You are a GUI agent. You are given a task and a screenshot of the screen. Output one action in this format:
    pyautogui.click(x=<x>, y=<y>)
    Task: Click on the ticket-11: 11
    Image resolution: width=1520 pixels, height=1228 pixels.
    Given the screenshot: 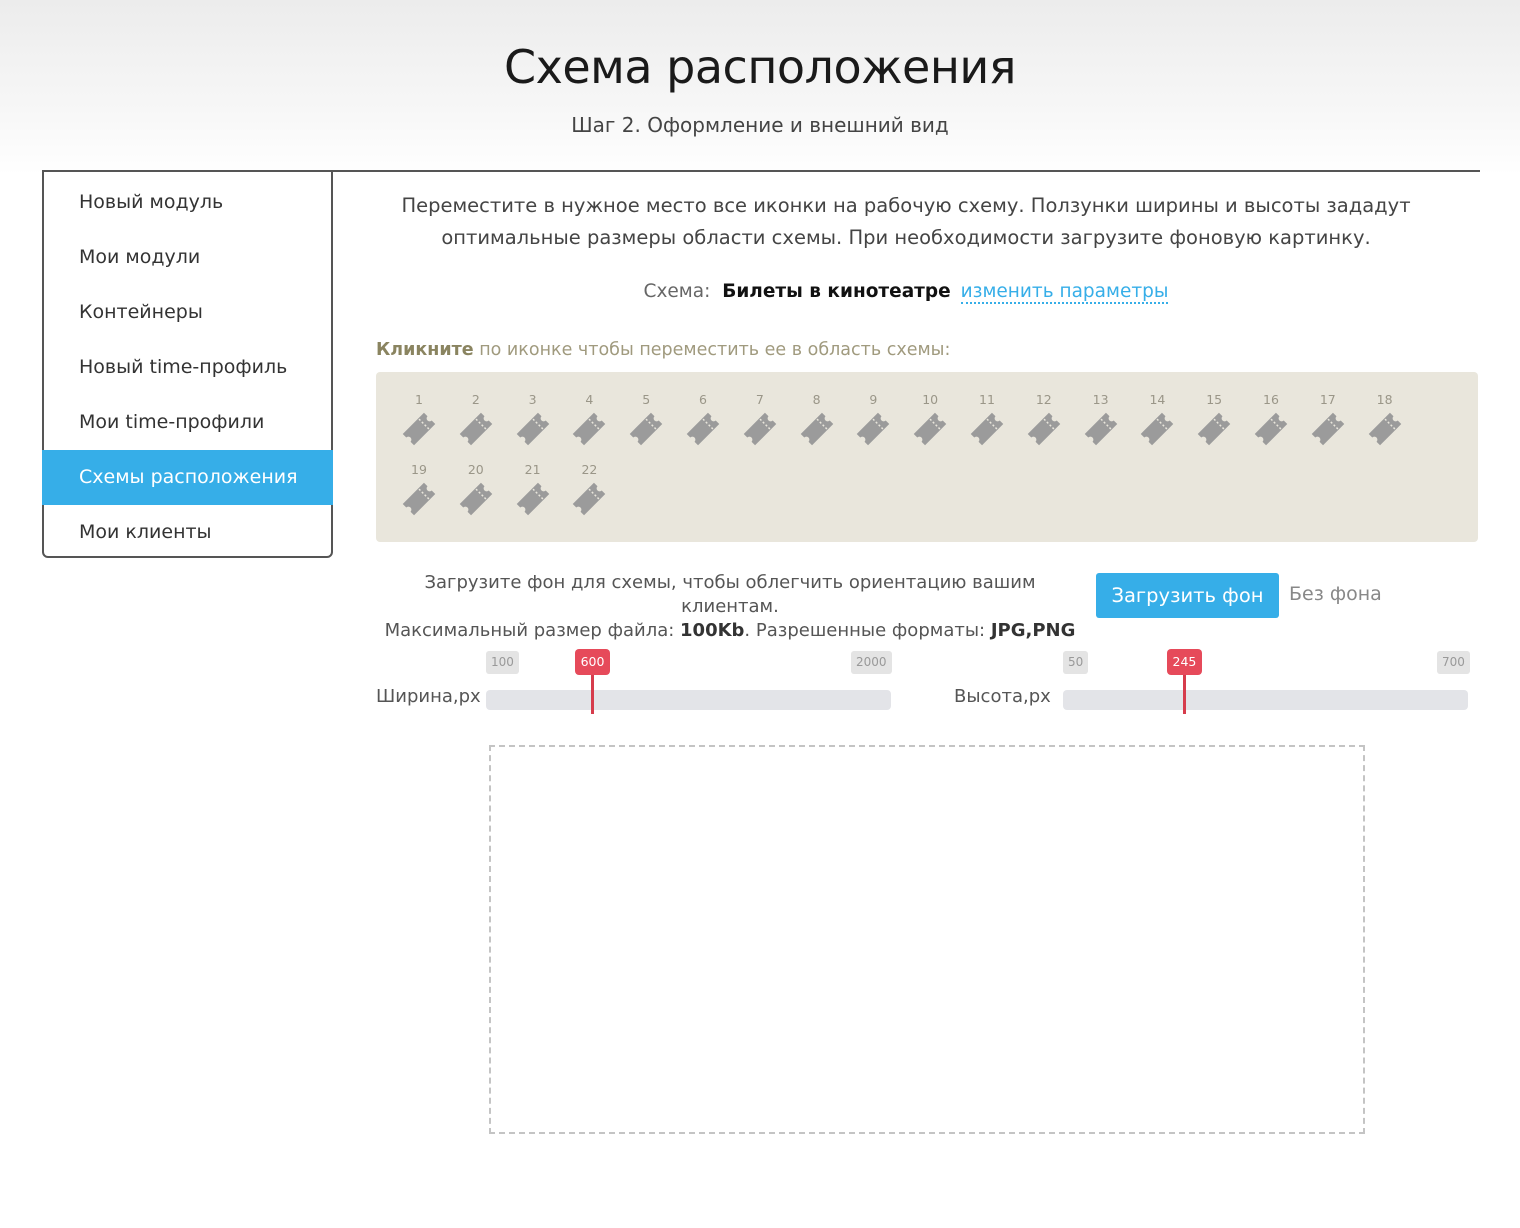 What is the action you would take?
    pyautogui.click(x=987, y=427)
    